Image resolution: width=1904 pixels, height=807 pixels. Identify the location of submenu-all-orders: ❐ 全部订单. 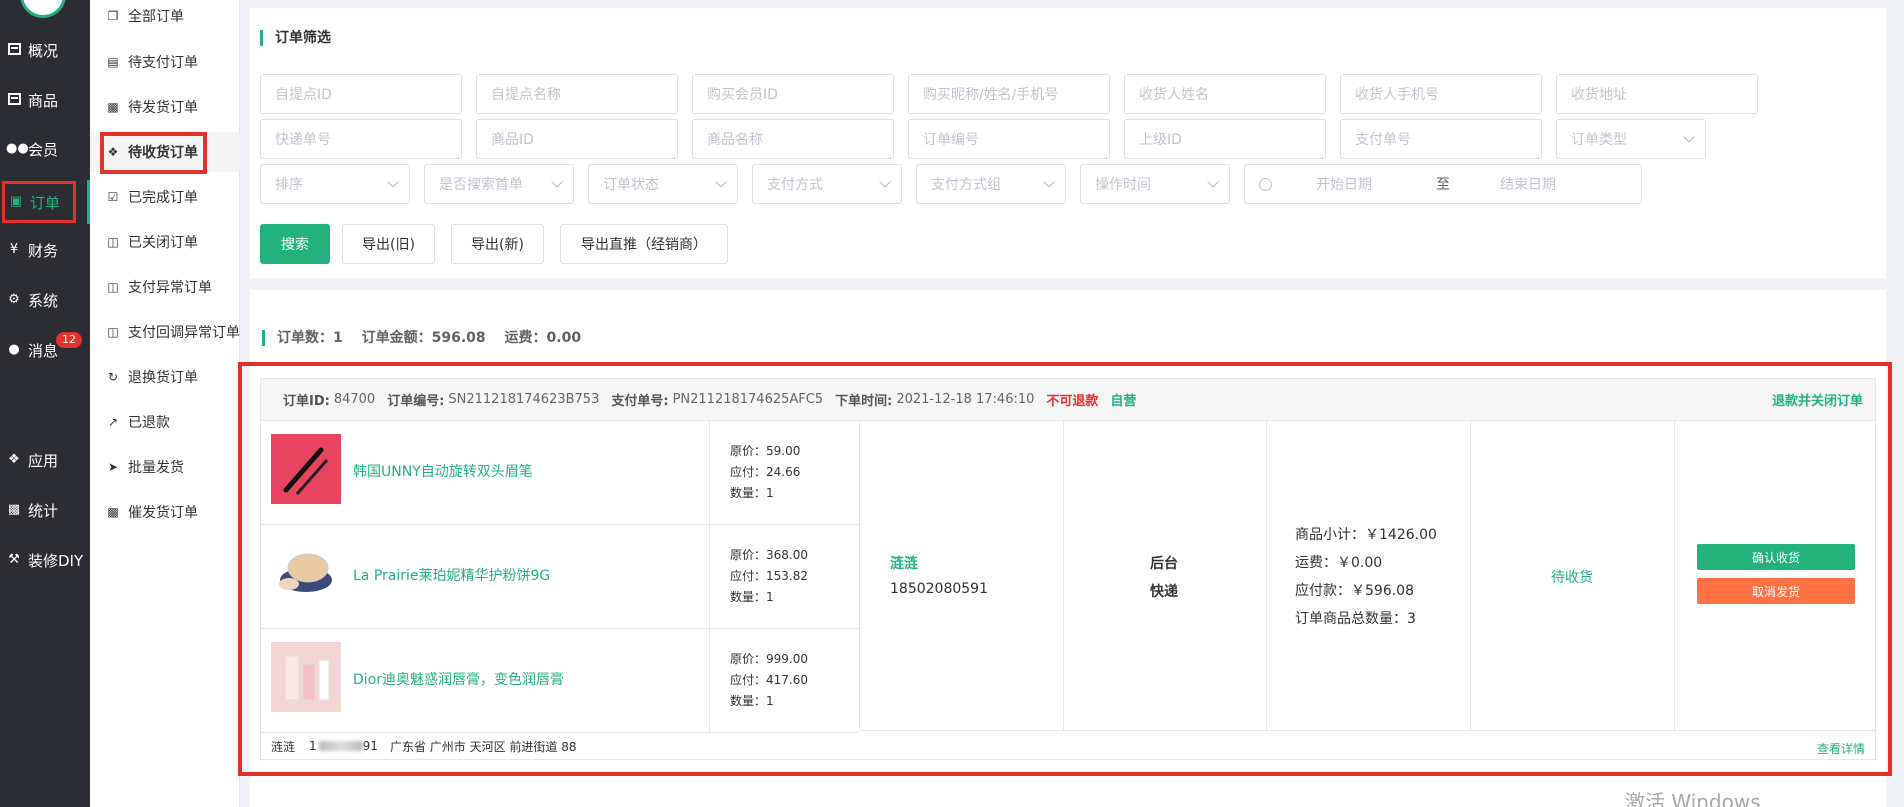
(165, 18).